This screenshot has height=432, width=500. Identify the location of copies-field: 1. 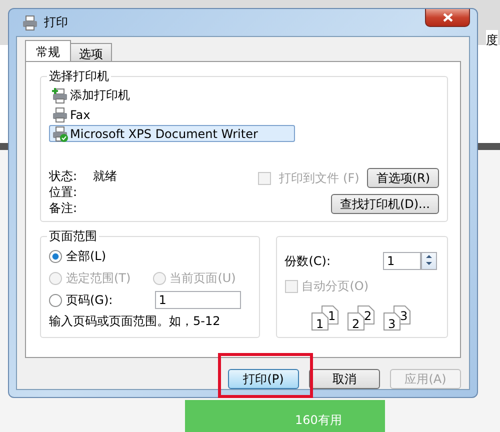
(402, 261).